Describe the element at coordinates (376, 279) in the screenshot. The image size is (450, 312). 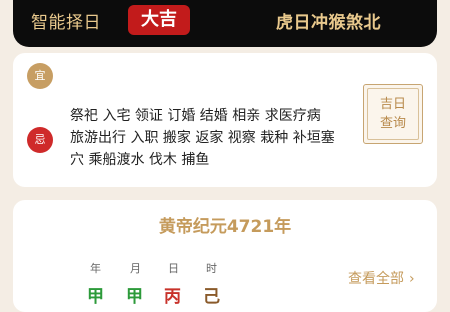
I see `view-all-label: 查看全部` at that location.